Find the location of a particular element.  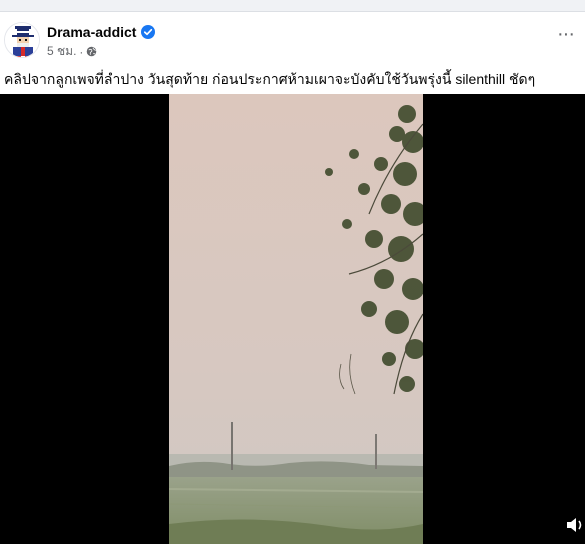

author-name: Drama-addict is located at coordinates (91, 32).